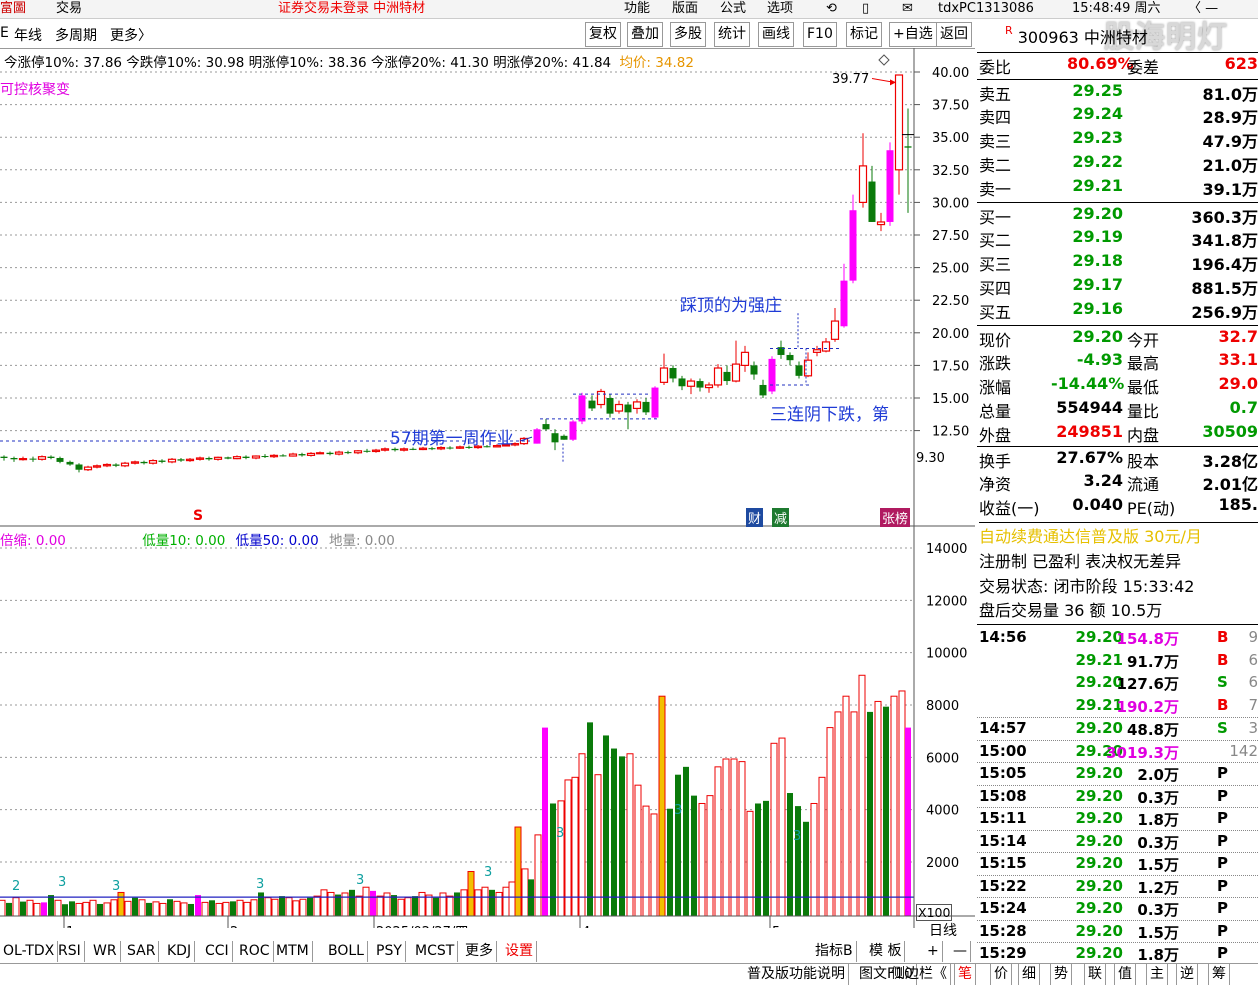 Image resolution: width=1258 pixels, height=985 pixels. I want to click on menu-formula: 公式, so click(733, 8).